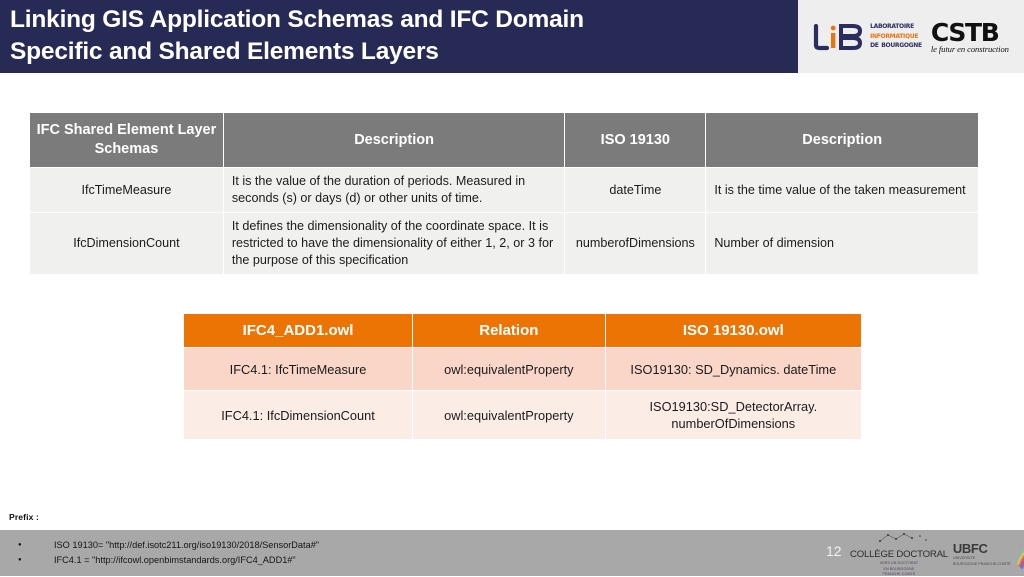 This screenshot has width=1024, height=577. I want to click on college-doctoral-sub-2: EN BOURGOGNE, so click(899, 568).